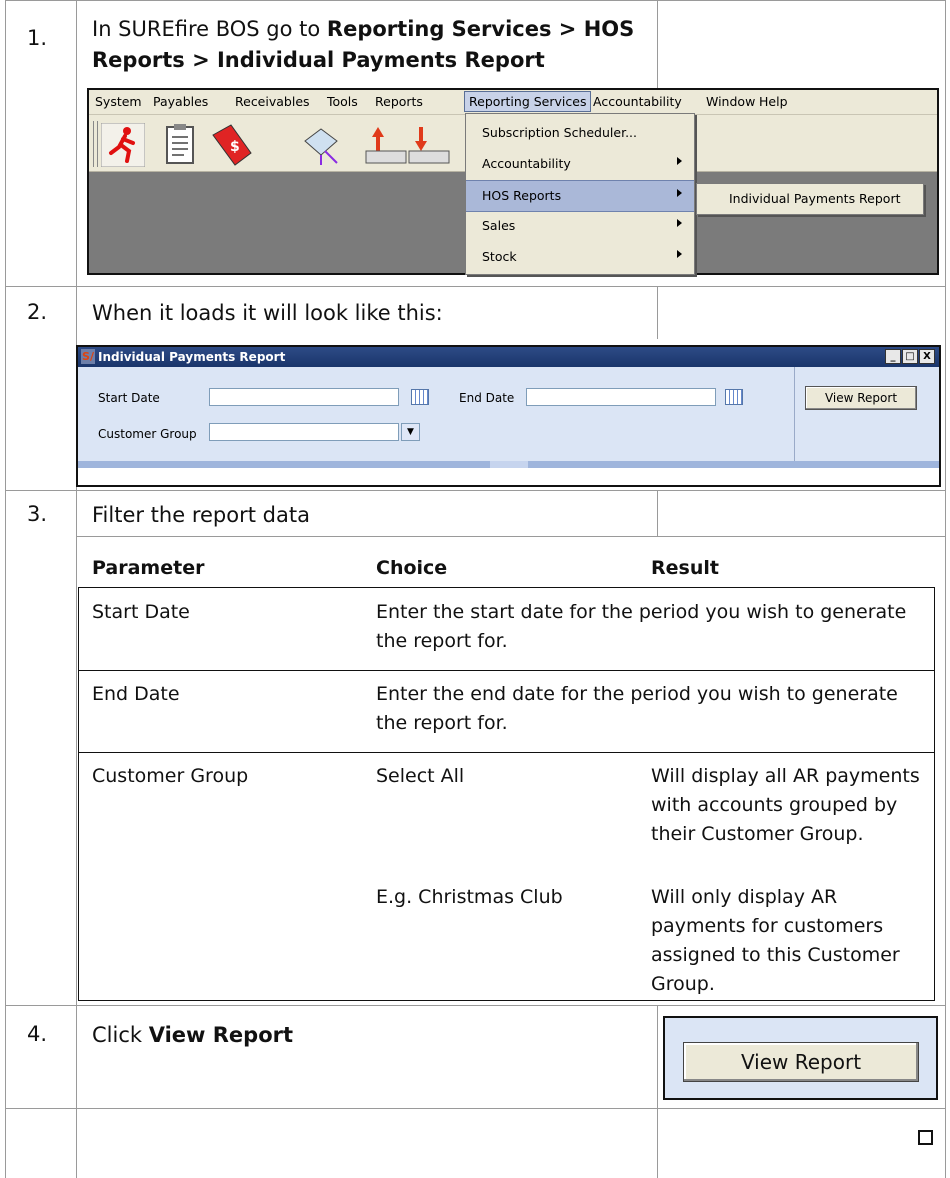 Image resolution: width=950 pixels, height=1178 pixels. I want to click on menu-item-label: Sales, so click(499, 225).